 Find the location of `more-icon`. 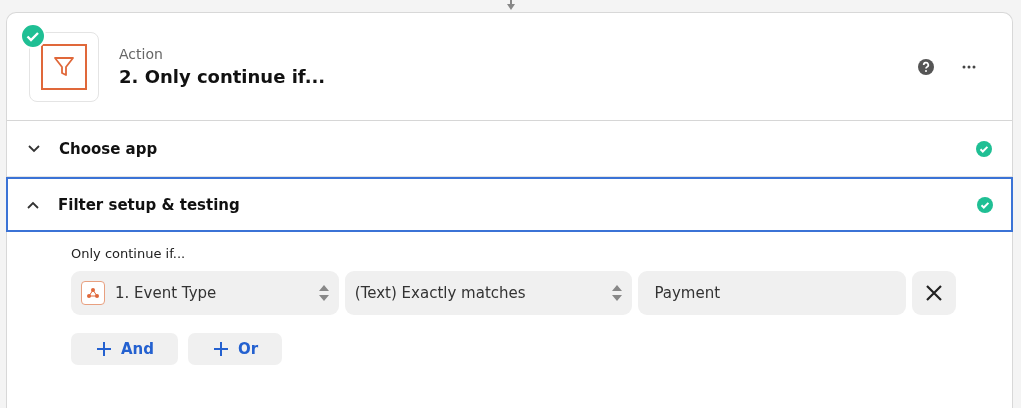

more-icon is located at coordinates (969, 66).